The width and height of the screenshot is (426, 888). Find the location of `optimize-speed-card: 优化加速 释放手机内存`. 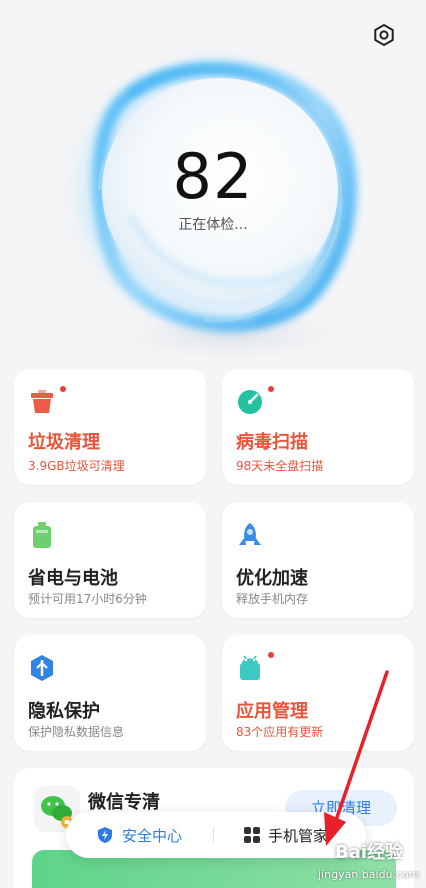

optimize-speed-card: 优化加速 释放手机内存 is located at coordinates (318, 560).